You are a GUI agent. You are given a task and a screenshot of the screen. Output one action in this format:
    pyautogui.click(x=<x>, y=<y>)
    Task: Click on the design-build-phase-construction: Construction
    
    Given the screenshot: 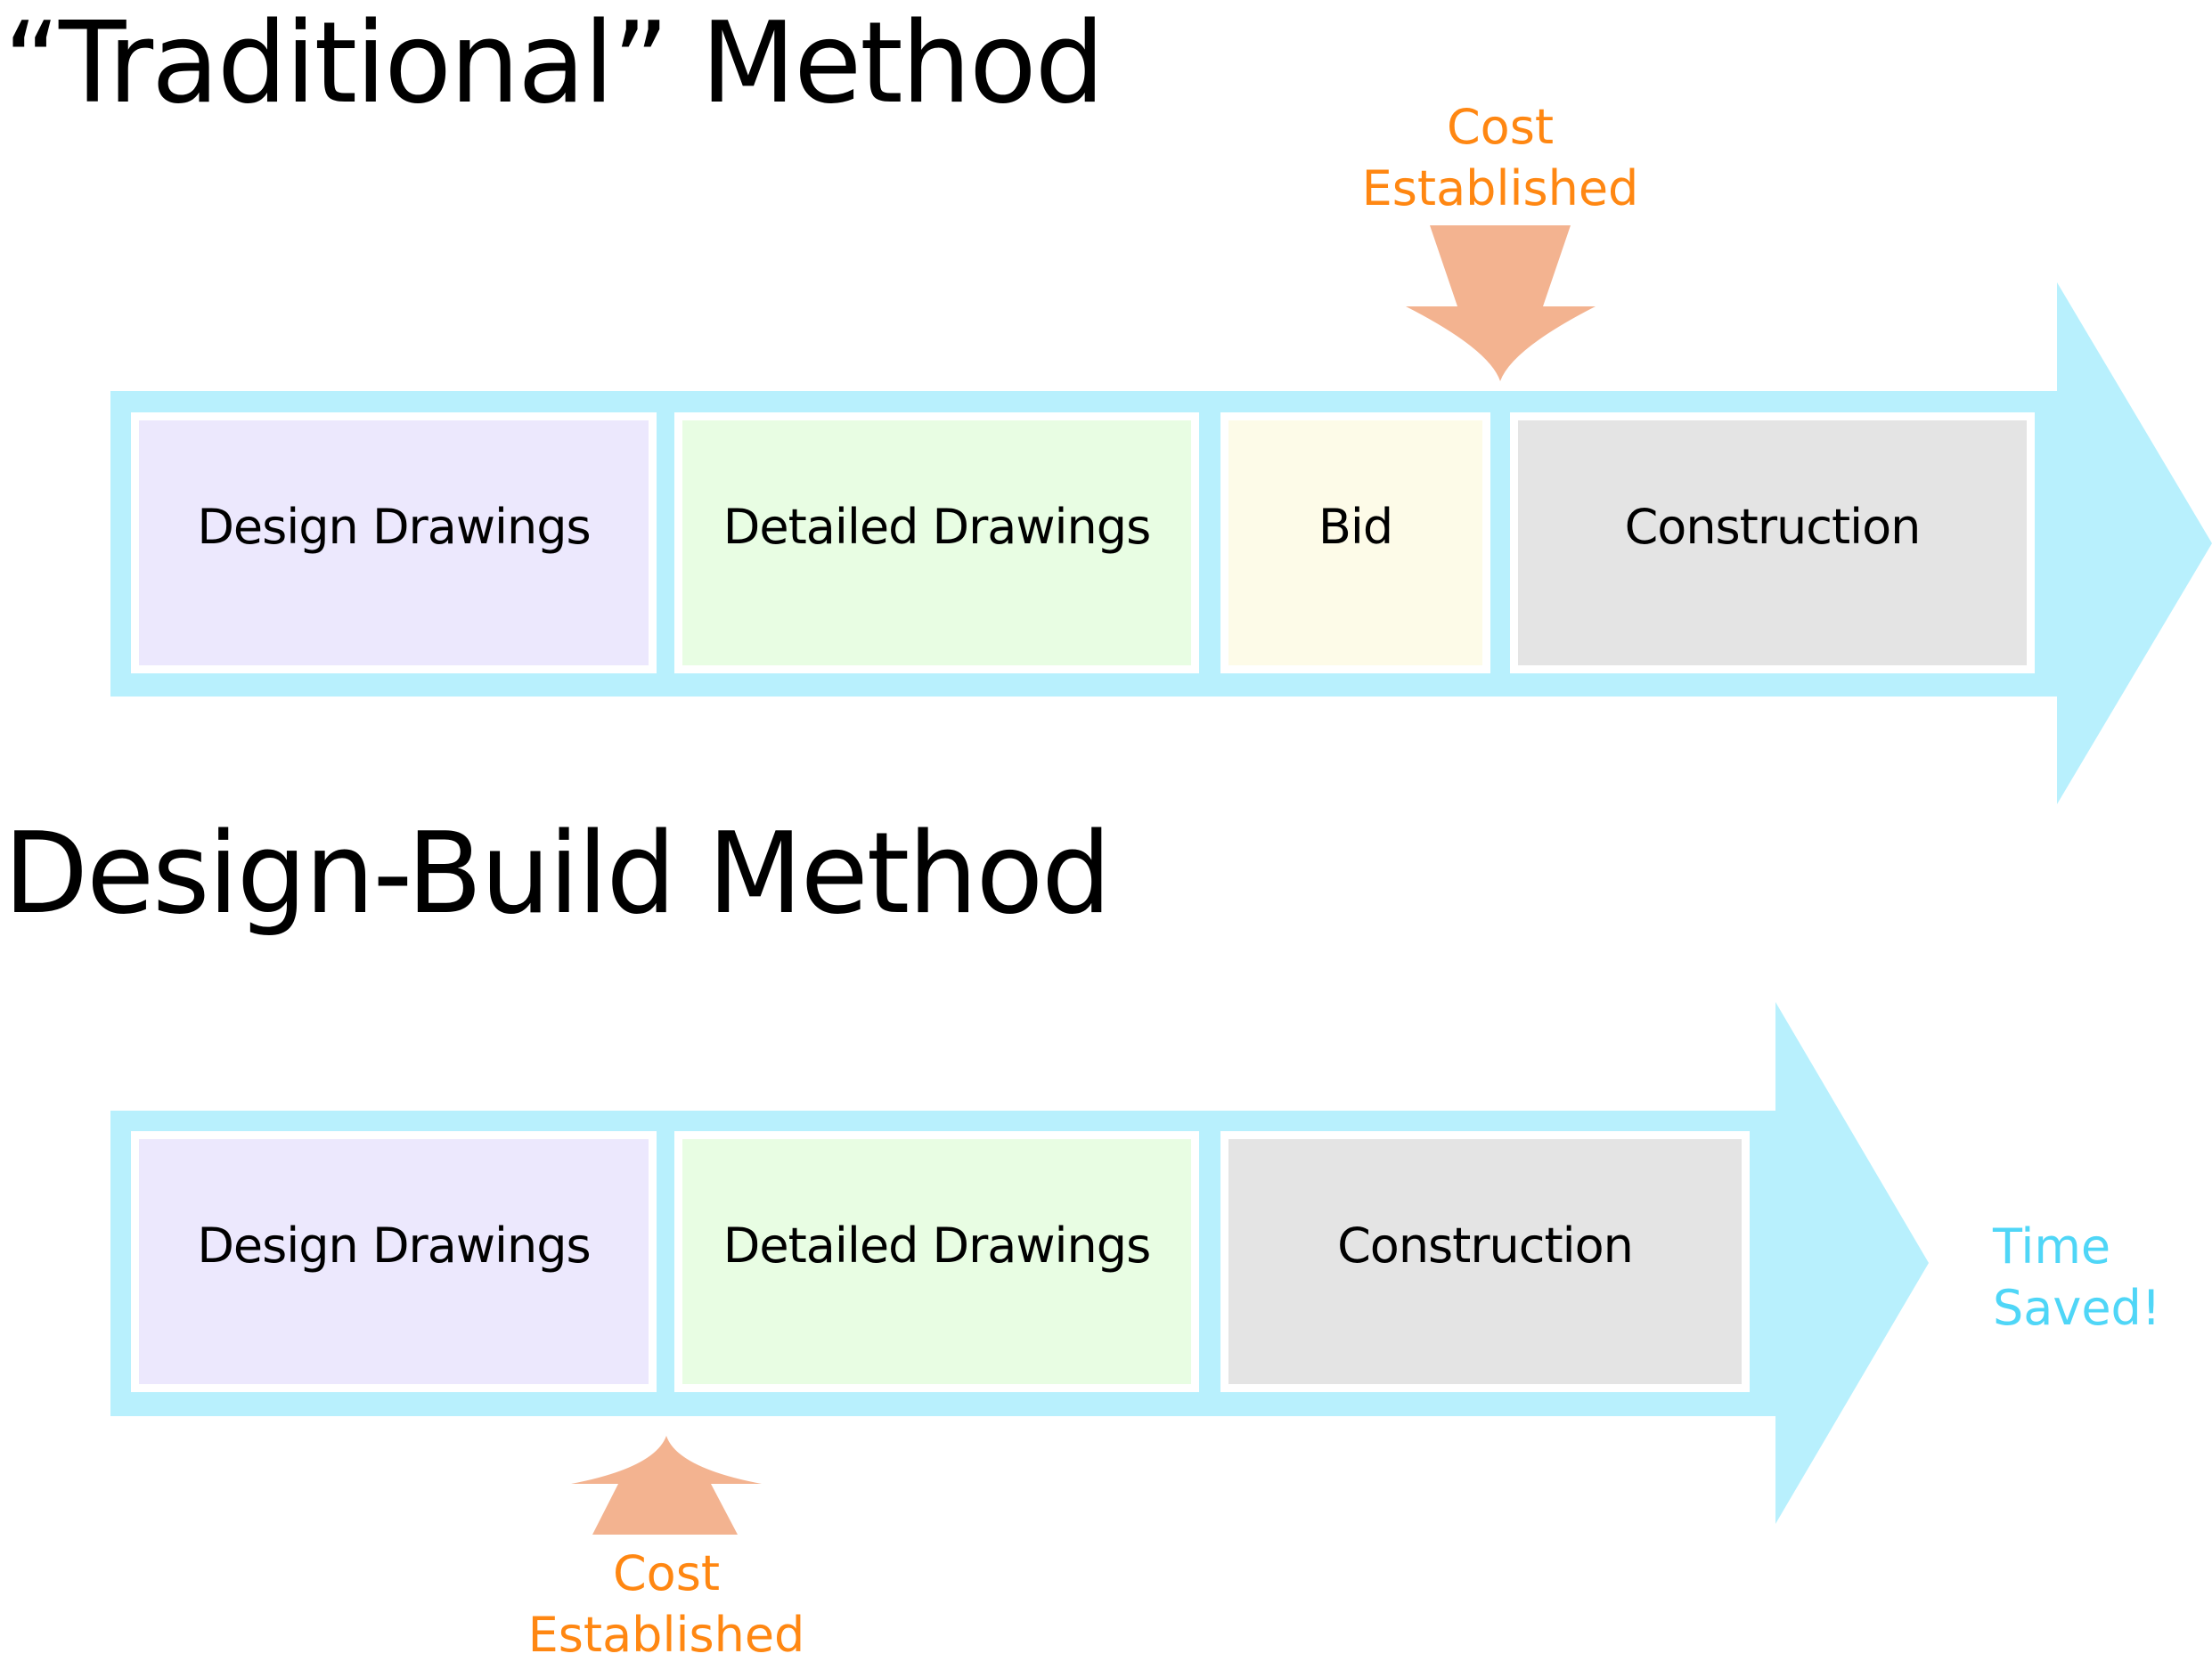 What is the action you would take?
    pyautogui.click(x=1485, y=1261)
    